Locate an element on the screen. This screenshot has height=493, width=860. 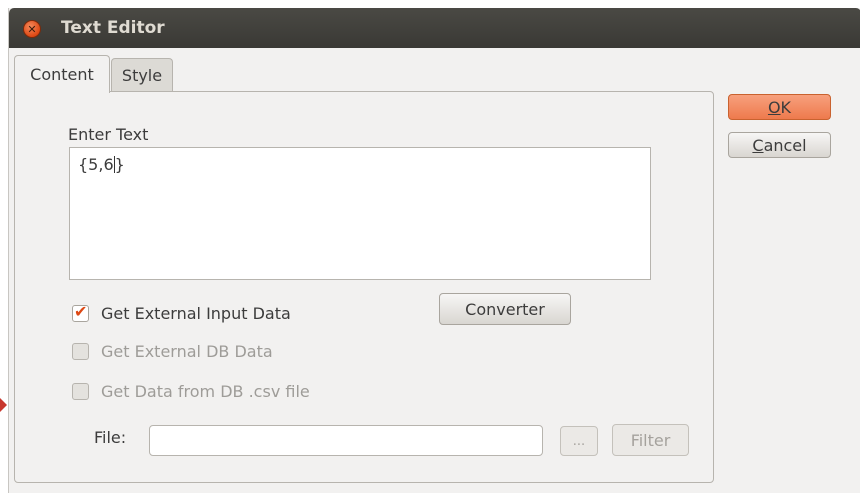
edge-arrow-icon is located at coordinates (3, 405).